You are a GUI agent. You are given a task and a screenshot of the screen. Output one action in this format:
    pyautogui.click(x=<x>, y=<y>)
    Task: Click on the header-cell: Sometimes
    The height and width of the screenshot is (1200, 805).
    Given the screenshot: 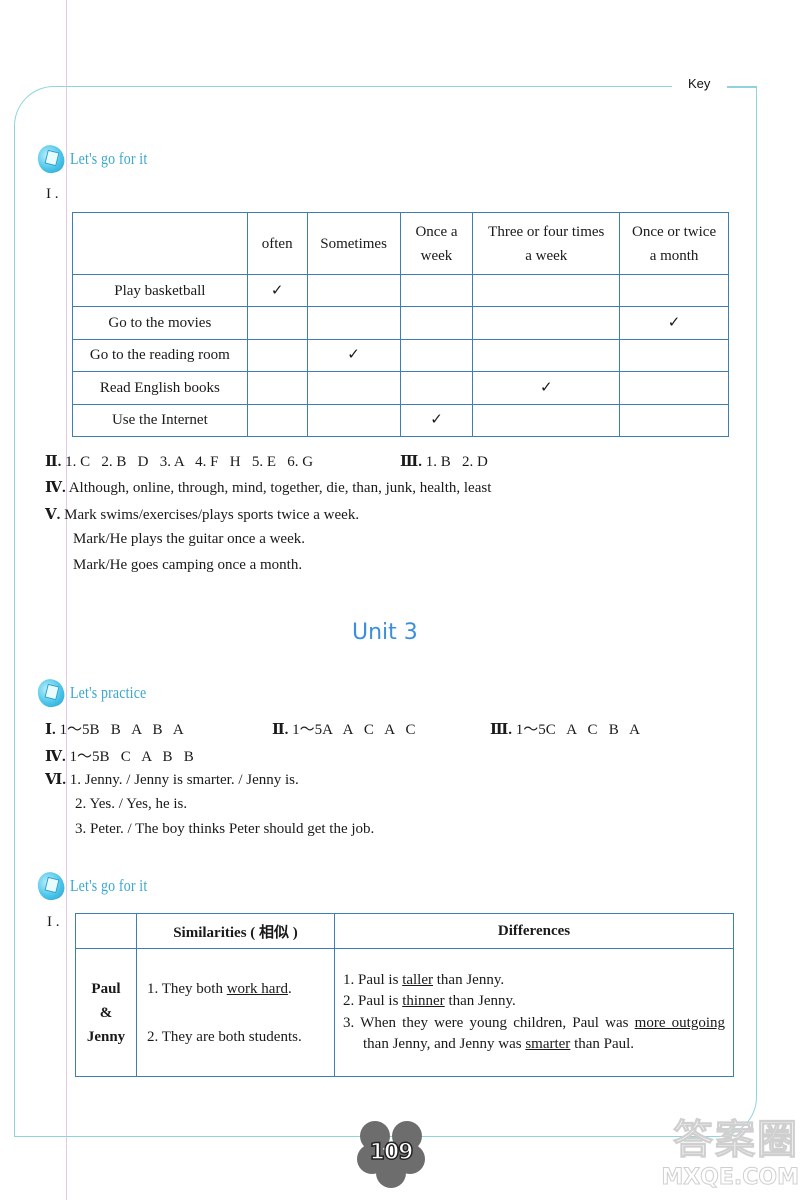 What is the action you would take?
    pyautogui.click(x=353, y=243)
    